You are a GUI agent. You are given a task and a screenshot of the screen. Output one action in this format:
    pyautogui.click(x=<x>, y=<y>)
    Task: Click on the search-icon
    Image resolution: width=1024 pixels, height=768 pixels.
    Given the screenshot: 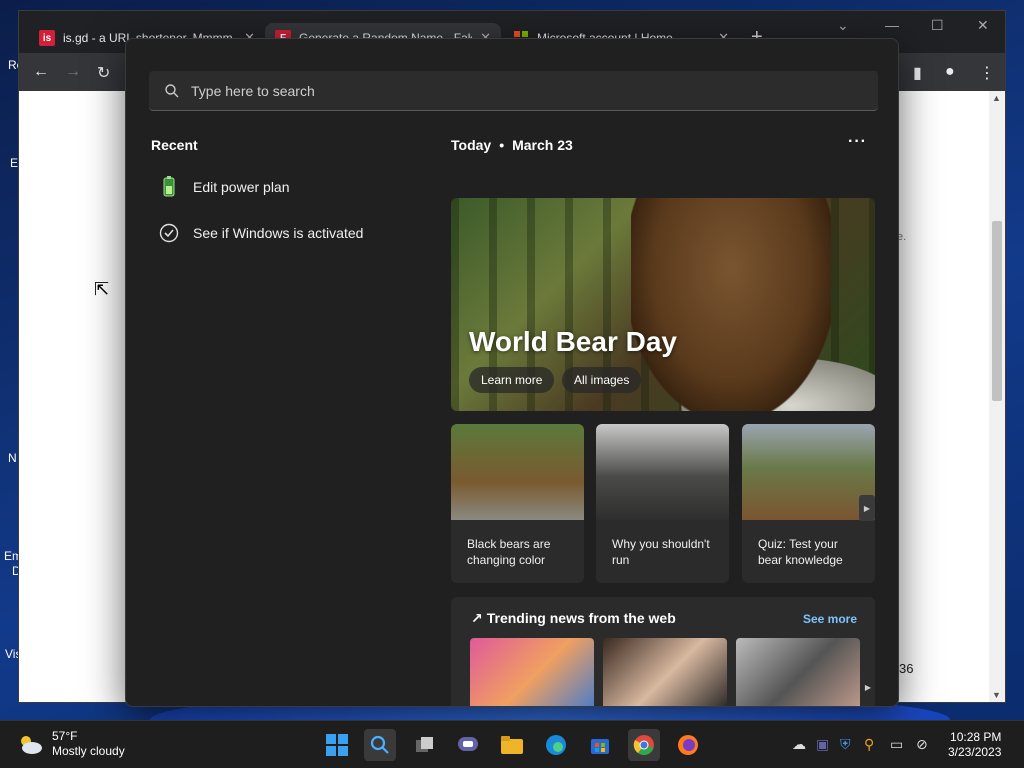 What is the action you would take?
    pyautogui.click(x=172, y=90)
    